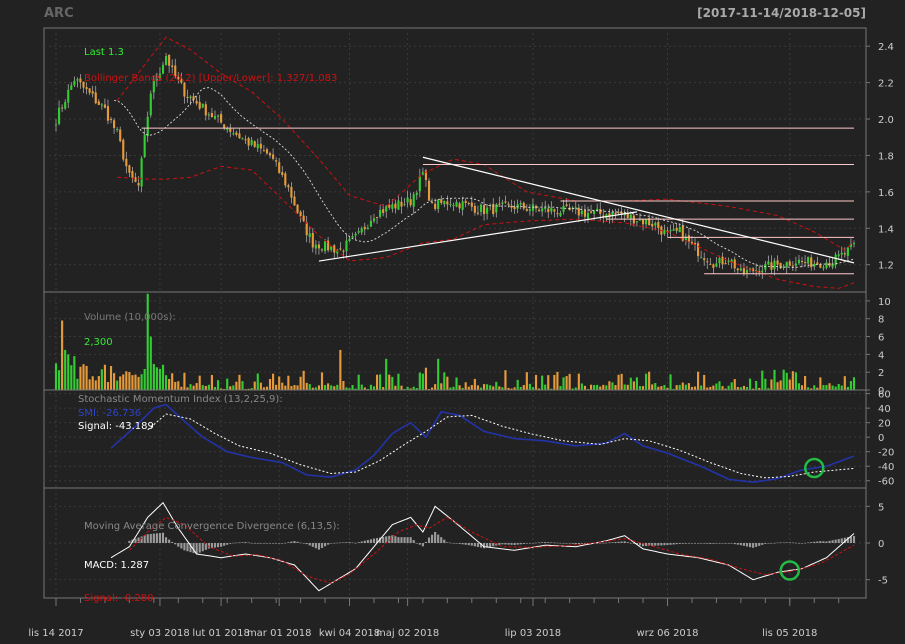 The image size is (905, 644). I want to click on smi-panel-y-tick-label: -20, so click(886, 453).